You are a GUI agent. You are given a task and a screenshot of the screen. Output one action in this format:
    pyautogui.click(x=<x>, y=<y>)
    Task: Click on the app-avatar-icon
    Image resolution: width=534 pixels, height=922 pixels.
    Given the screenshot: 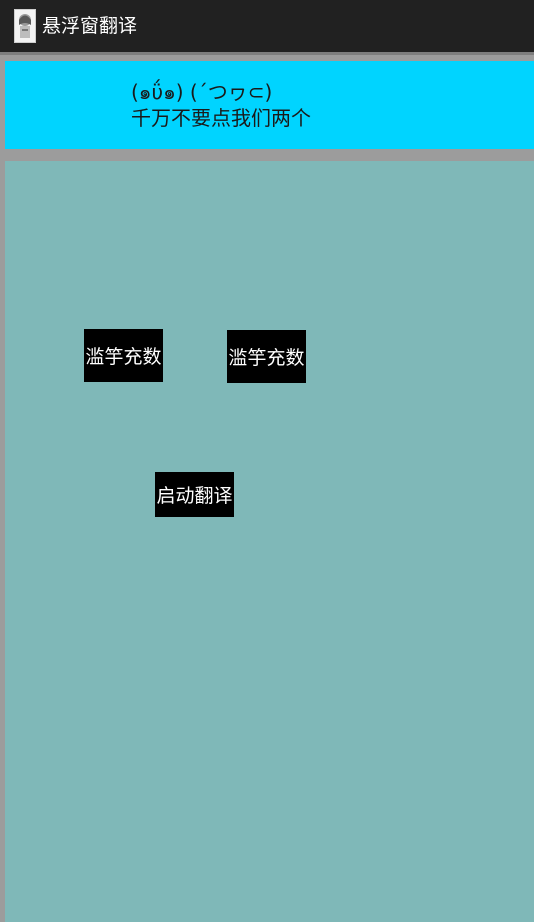 What is the action you would take?
    pyautogui.click(x=25, y=26)
    